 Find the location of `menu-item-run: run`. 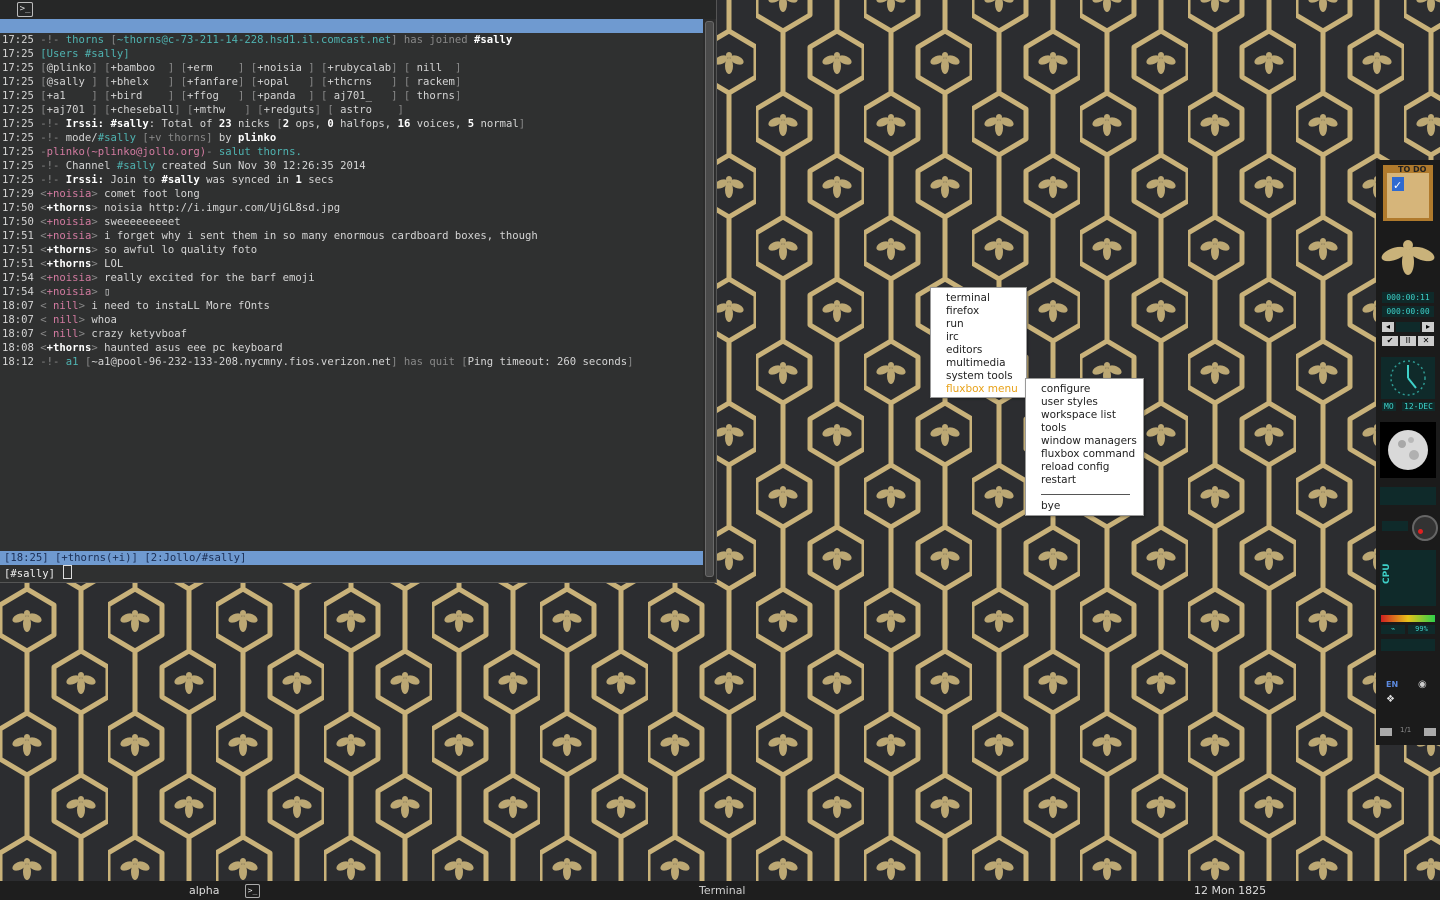

menu-item-run: run is located at coordinates (955, 324).